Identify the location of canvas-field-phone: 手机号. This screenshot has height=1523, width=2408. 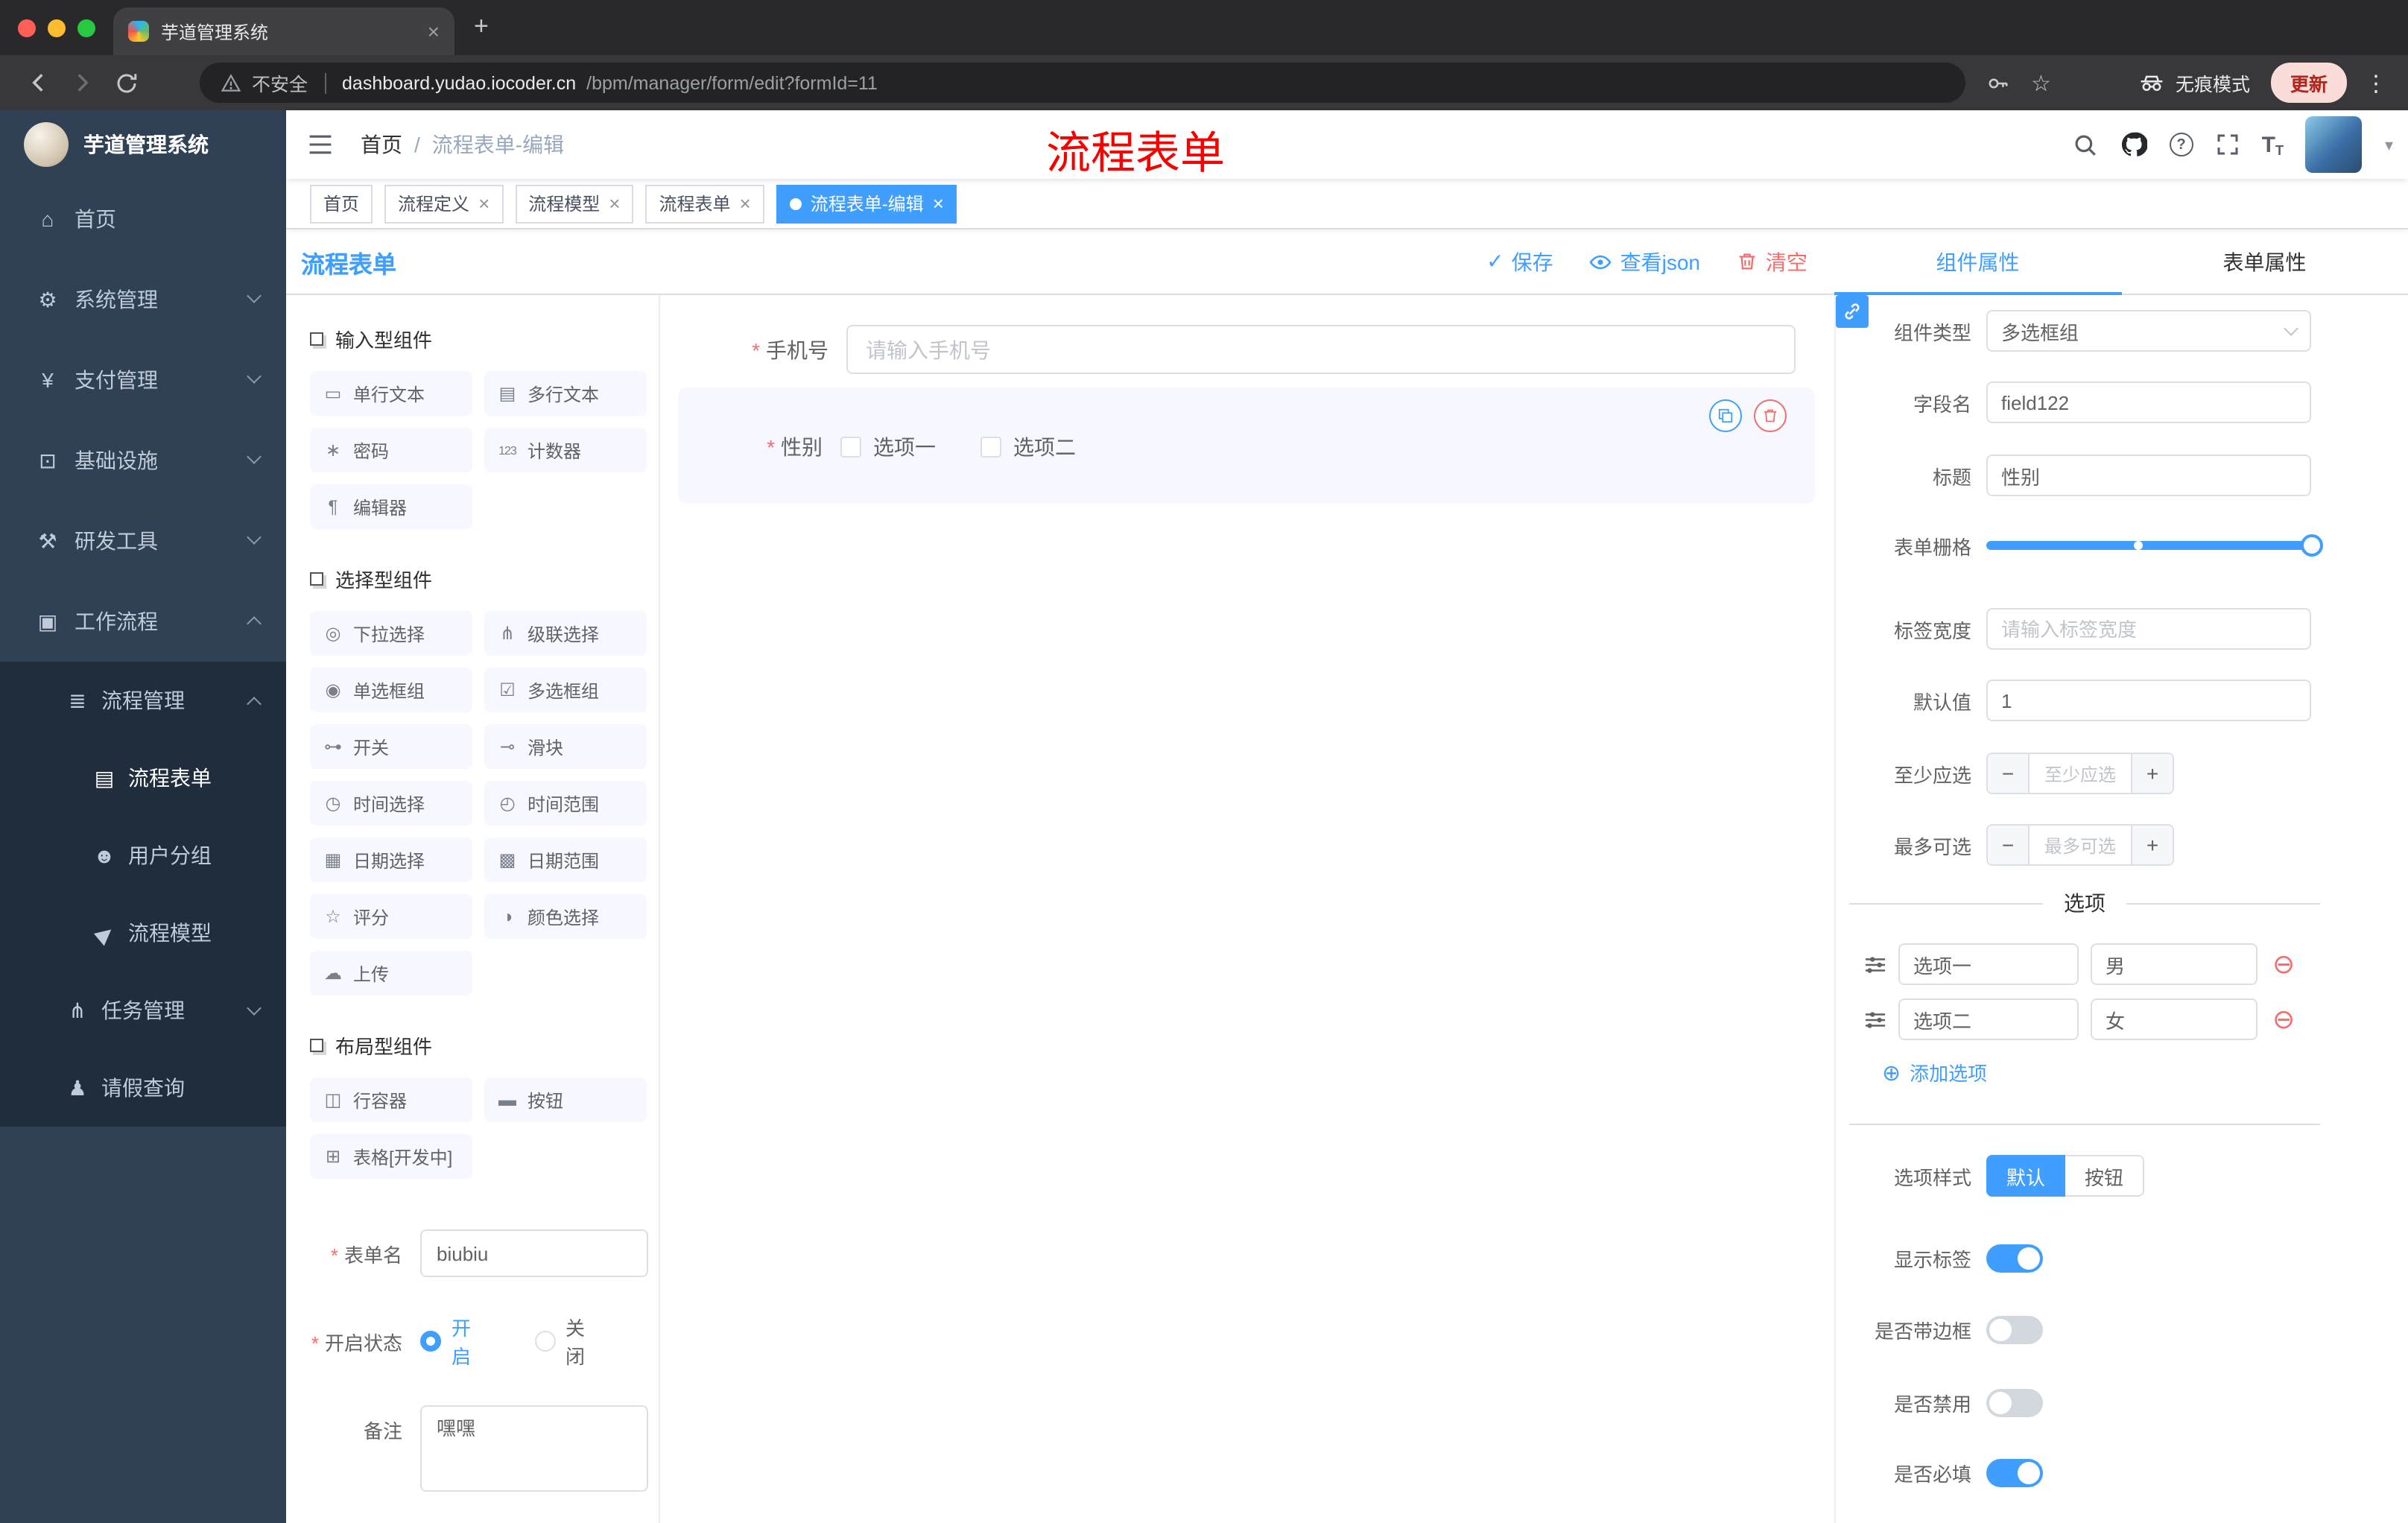
(1235, 350).